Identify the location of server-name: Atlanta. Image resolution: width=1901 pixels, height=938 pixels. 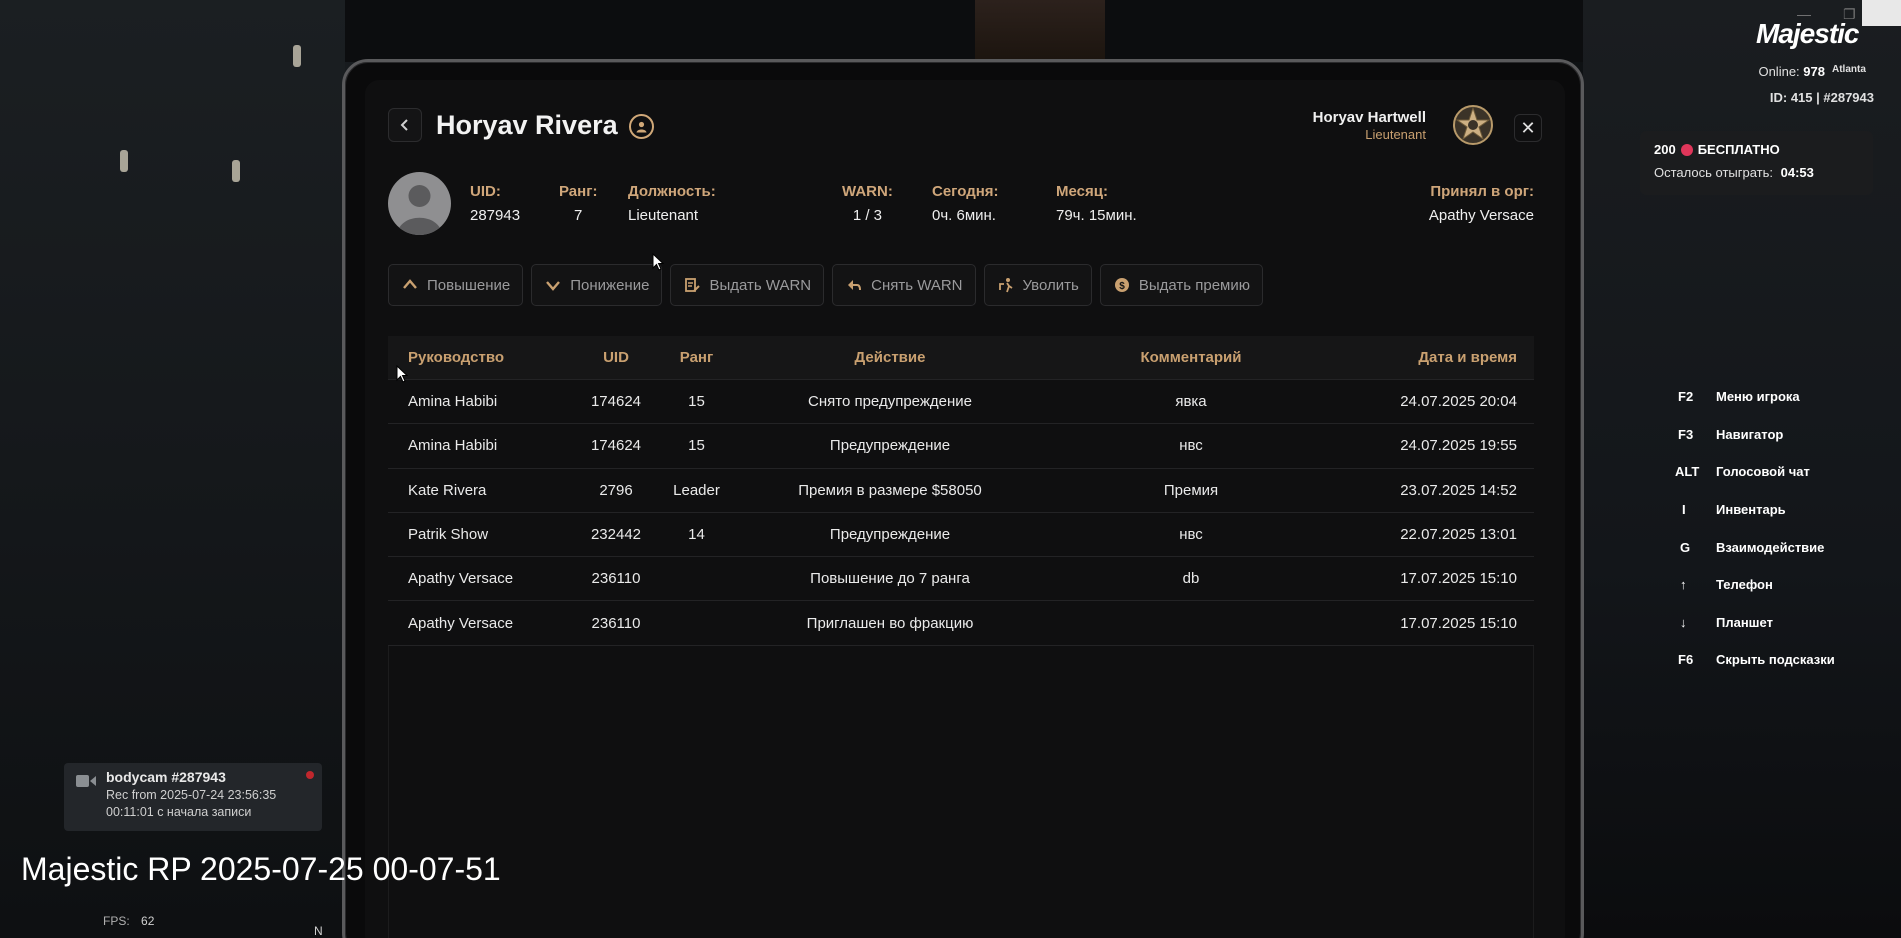
(1849, 69).